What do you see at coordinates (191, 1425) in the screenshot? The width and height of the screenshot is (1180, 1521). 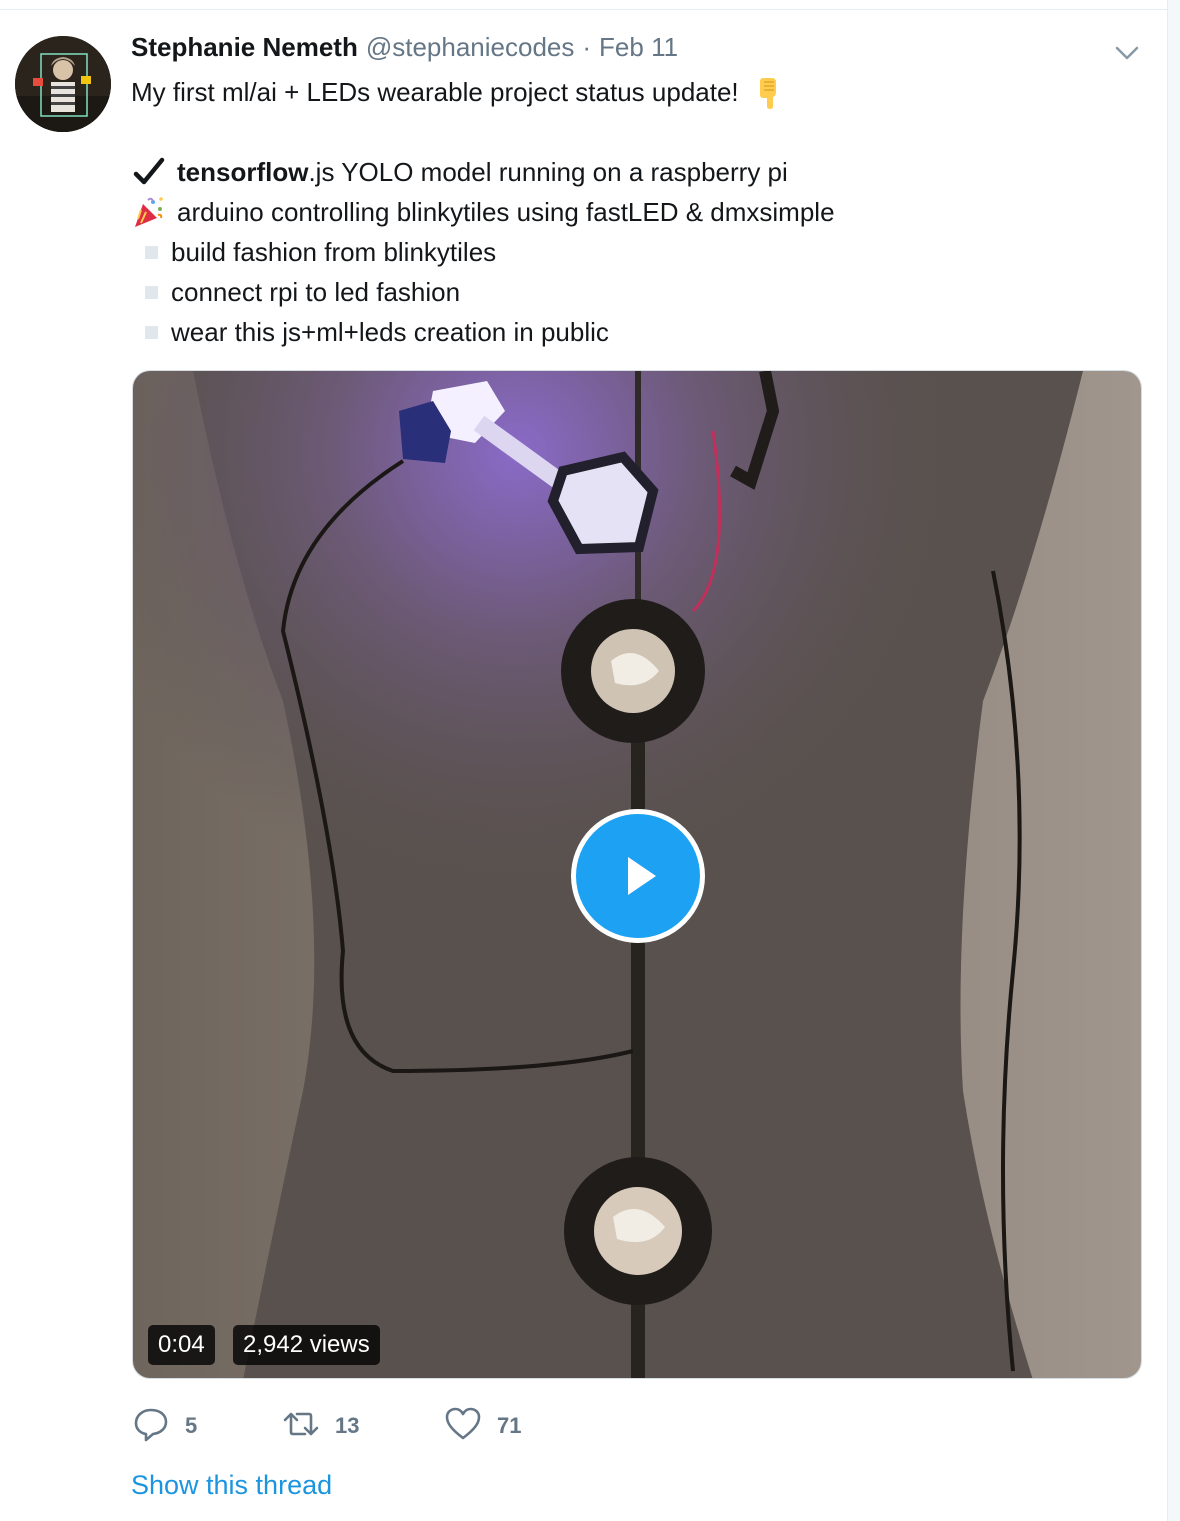 I see `reply-count: 5` at bounding box center [191, 1425].